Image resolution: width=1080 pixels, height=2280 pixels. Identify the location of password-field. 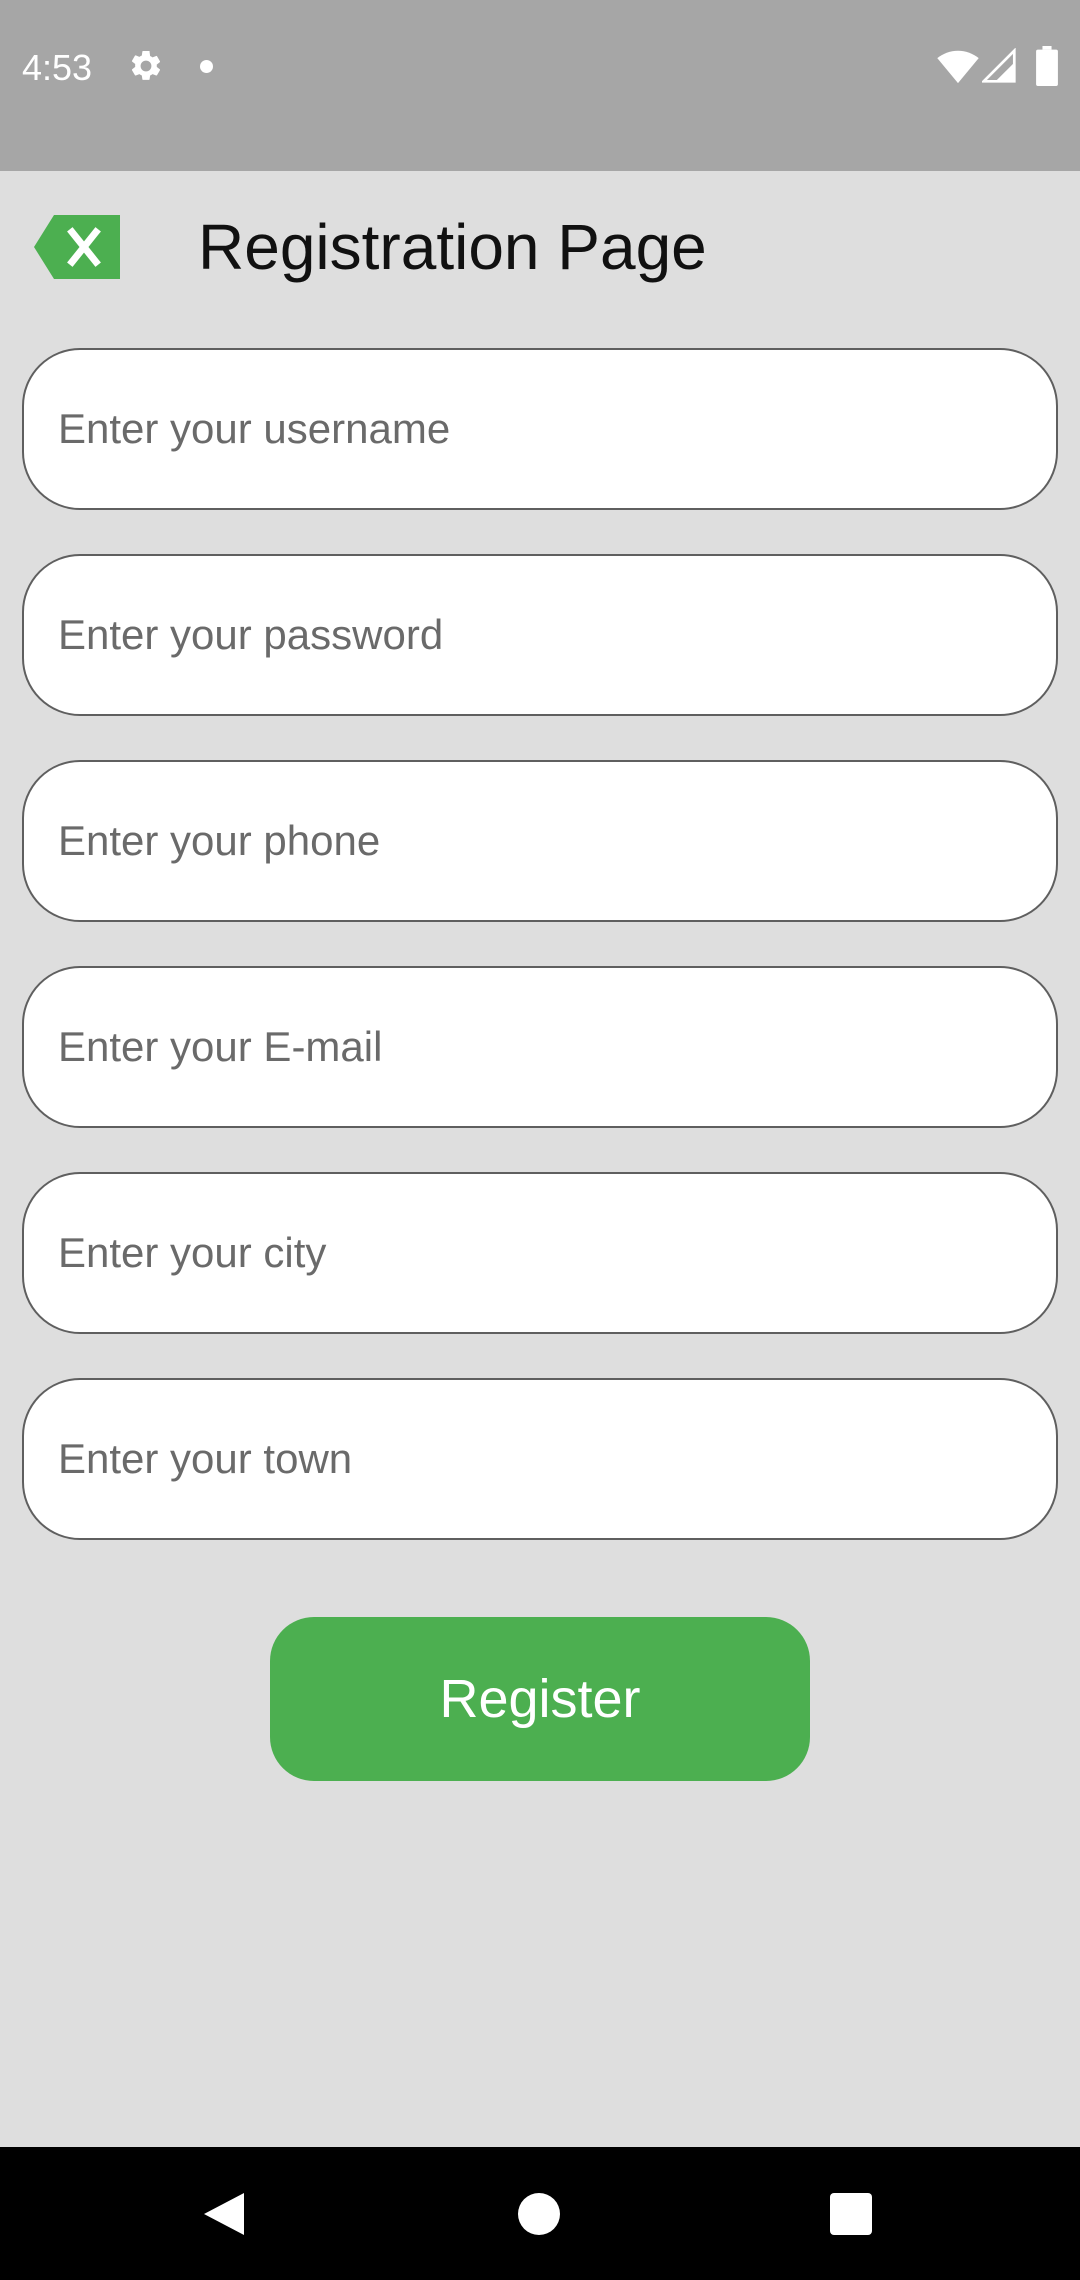
(540, 635).